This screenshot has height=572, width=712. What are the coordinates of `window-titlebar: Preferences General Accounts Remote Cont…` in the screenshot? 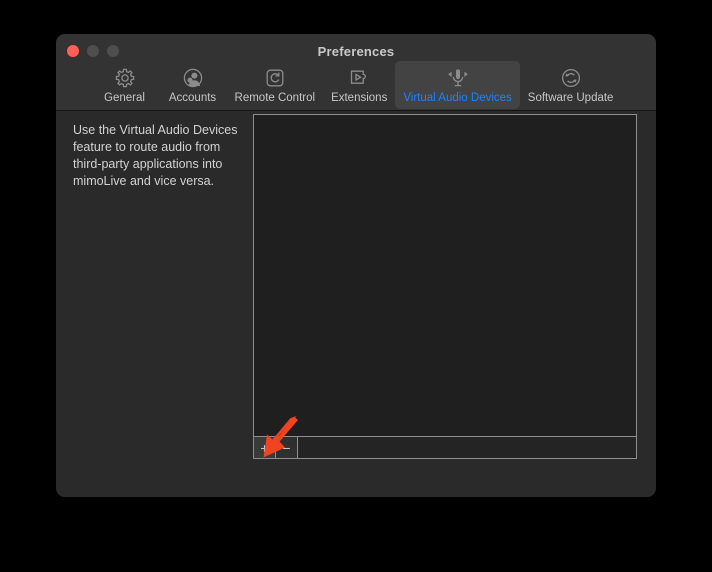 It's located at (356, 72).